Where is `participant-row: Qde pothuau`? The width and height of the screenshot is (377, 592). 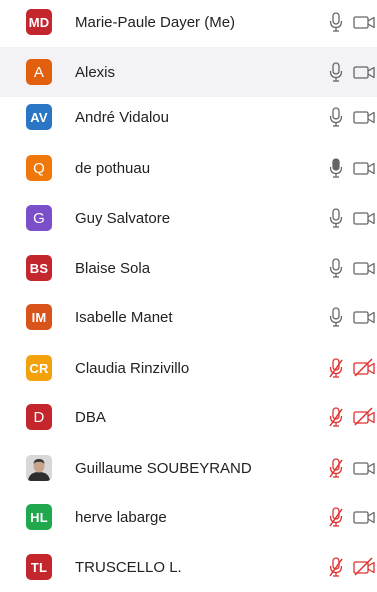 participant-row: Qde pothuau is located at coordinates (188, 168).